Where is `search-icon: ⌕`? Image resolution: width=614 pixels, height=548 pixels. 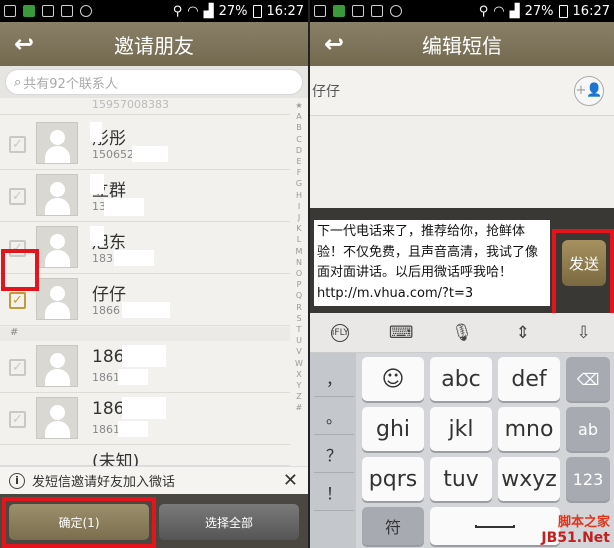
search-icon: ⌕ is located at coordinates (18, 82).